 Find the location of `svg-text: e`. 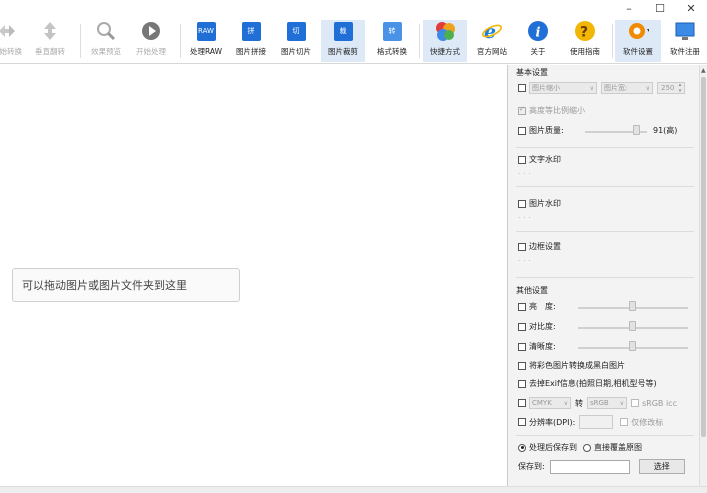

svg-text: e is located at coordinates (490, 31).